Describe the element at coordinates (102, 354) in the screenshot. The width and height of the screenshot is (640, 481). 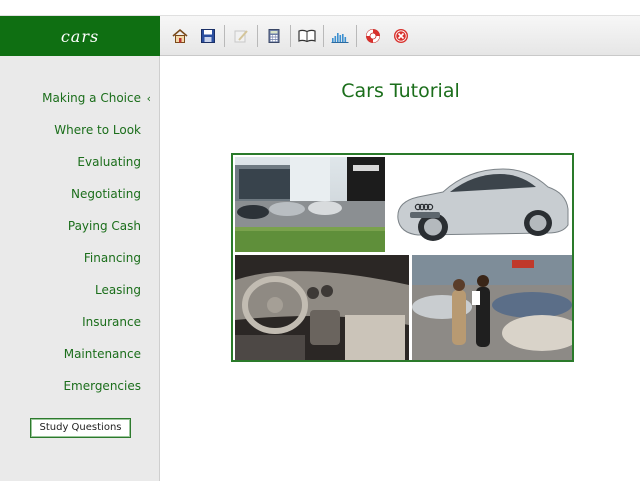
I see `sidebar-item-maintenance: Maintenance` at that location.